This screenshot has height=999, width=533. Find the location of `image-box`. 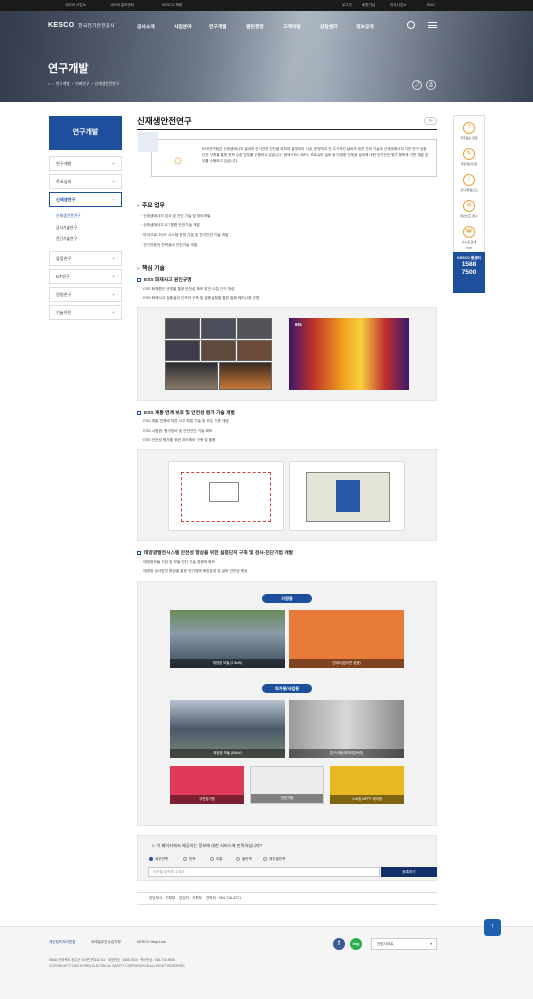

image-box is located at coordinates (287, 495).